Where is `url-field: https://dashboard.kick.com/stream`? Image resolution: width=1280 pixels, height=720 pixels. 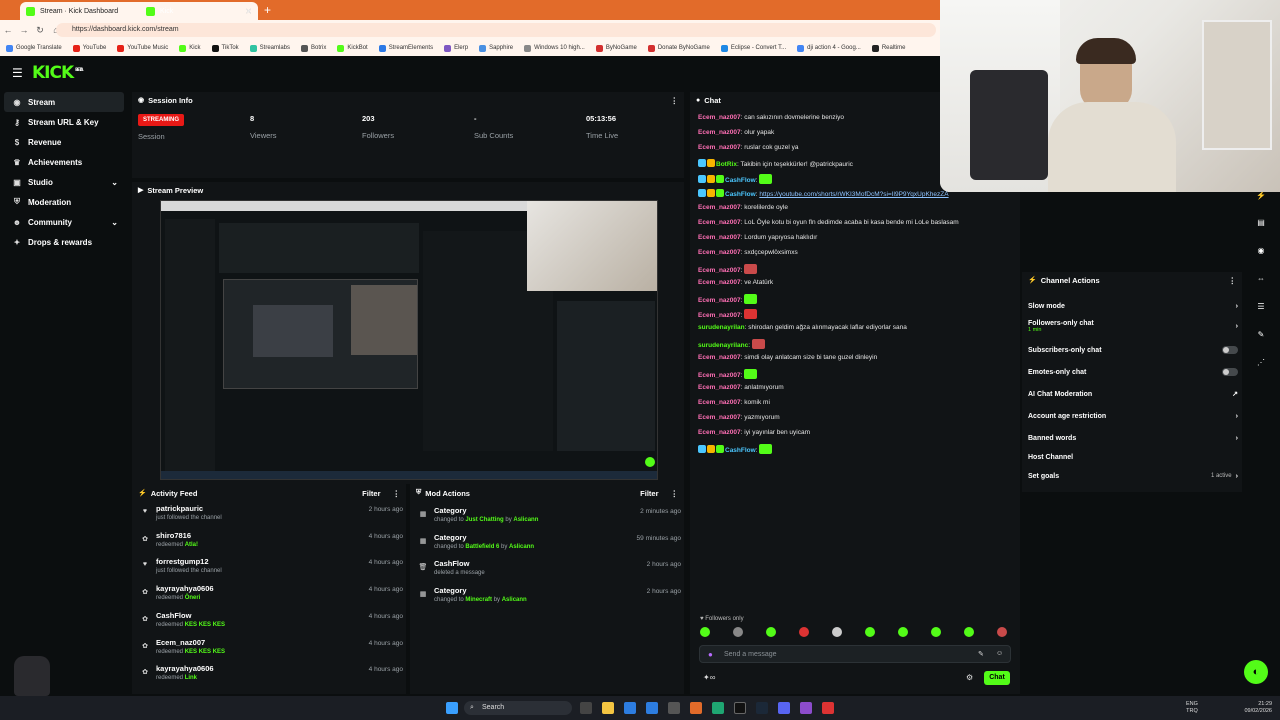 url-field: https://dashboard.kick.com/stream is located at coordinates (496, 30).